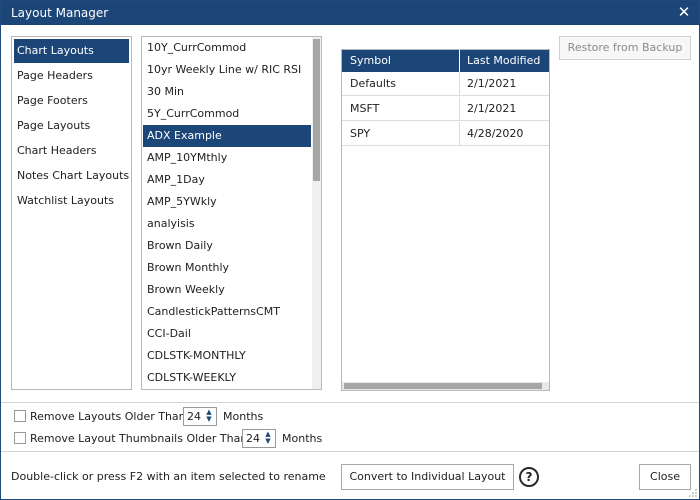  Describe the element at coordinates (684, 12) in the screenshot. I see `close-icon: ✕` at that location.